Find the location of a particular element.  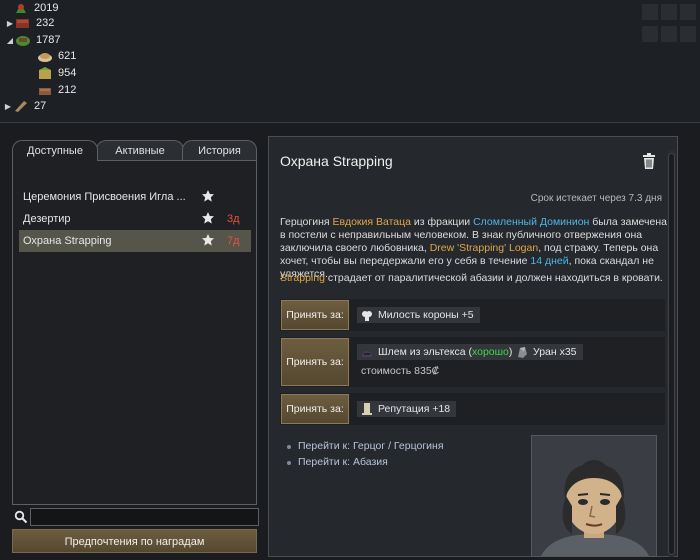

reward-chip: Шлем из эльтекса (хорошо) is located at coordinates (438, 352).